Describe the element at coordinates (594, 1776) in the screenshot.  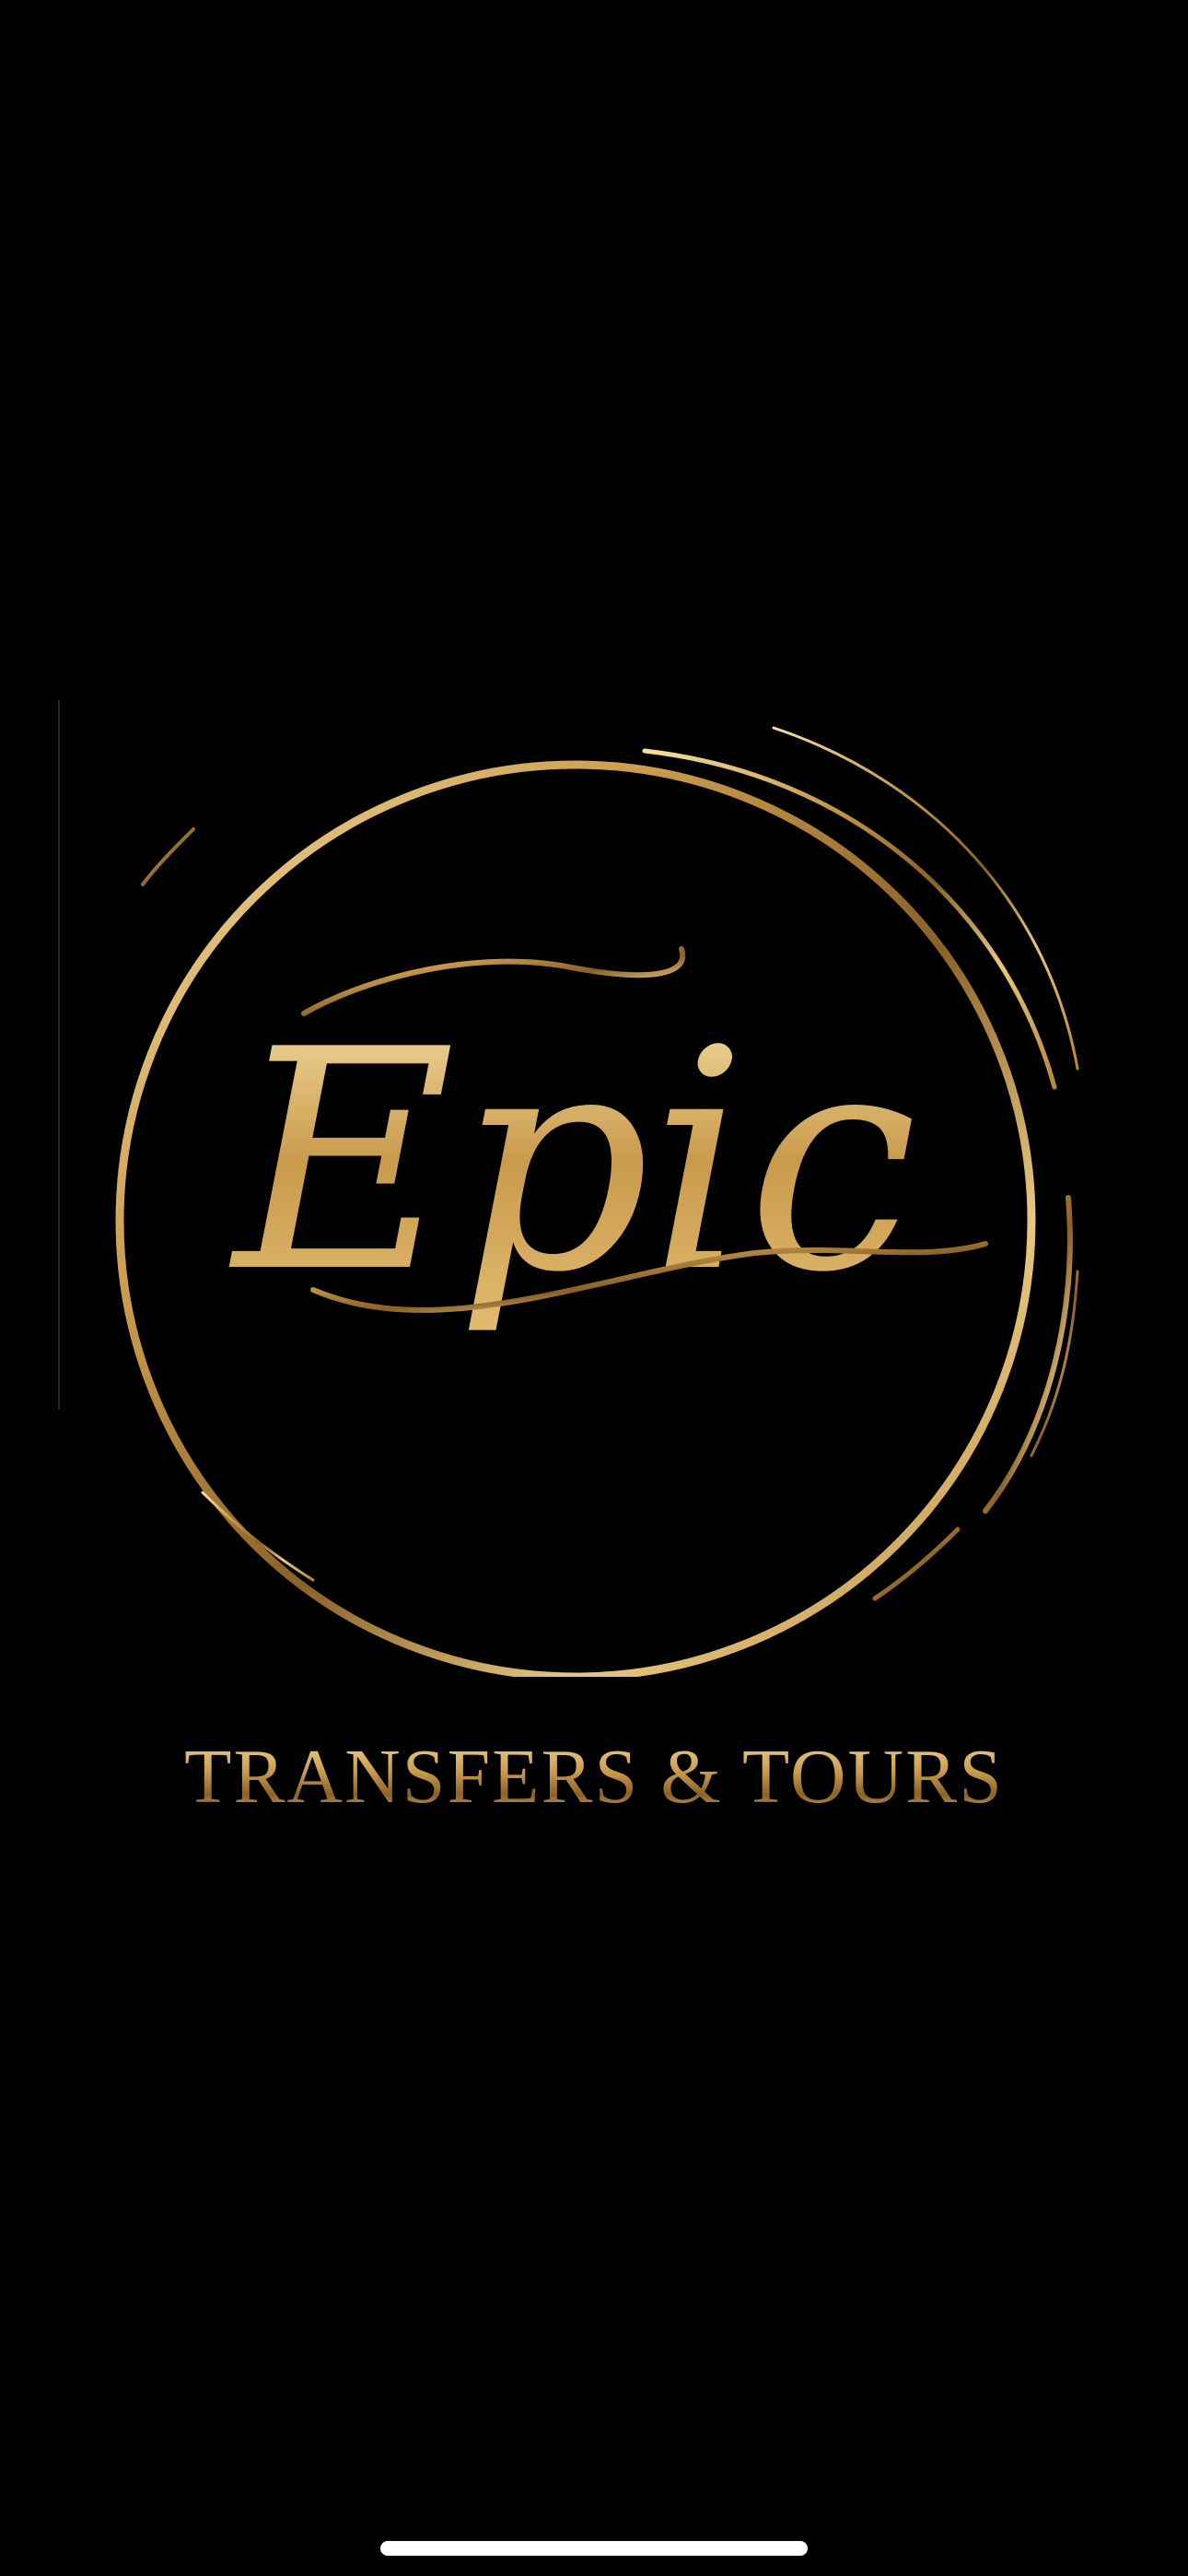
I see `tagline: TRANSFERS & TOURS` at that location.